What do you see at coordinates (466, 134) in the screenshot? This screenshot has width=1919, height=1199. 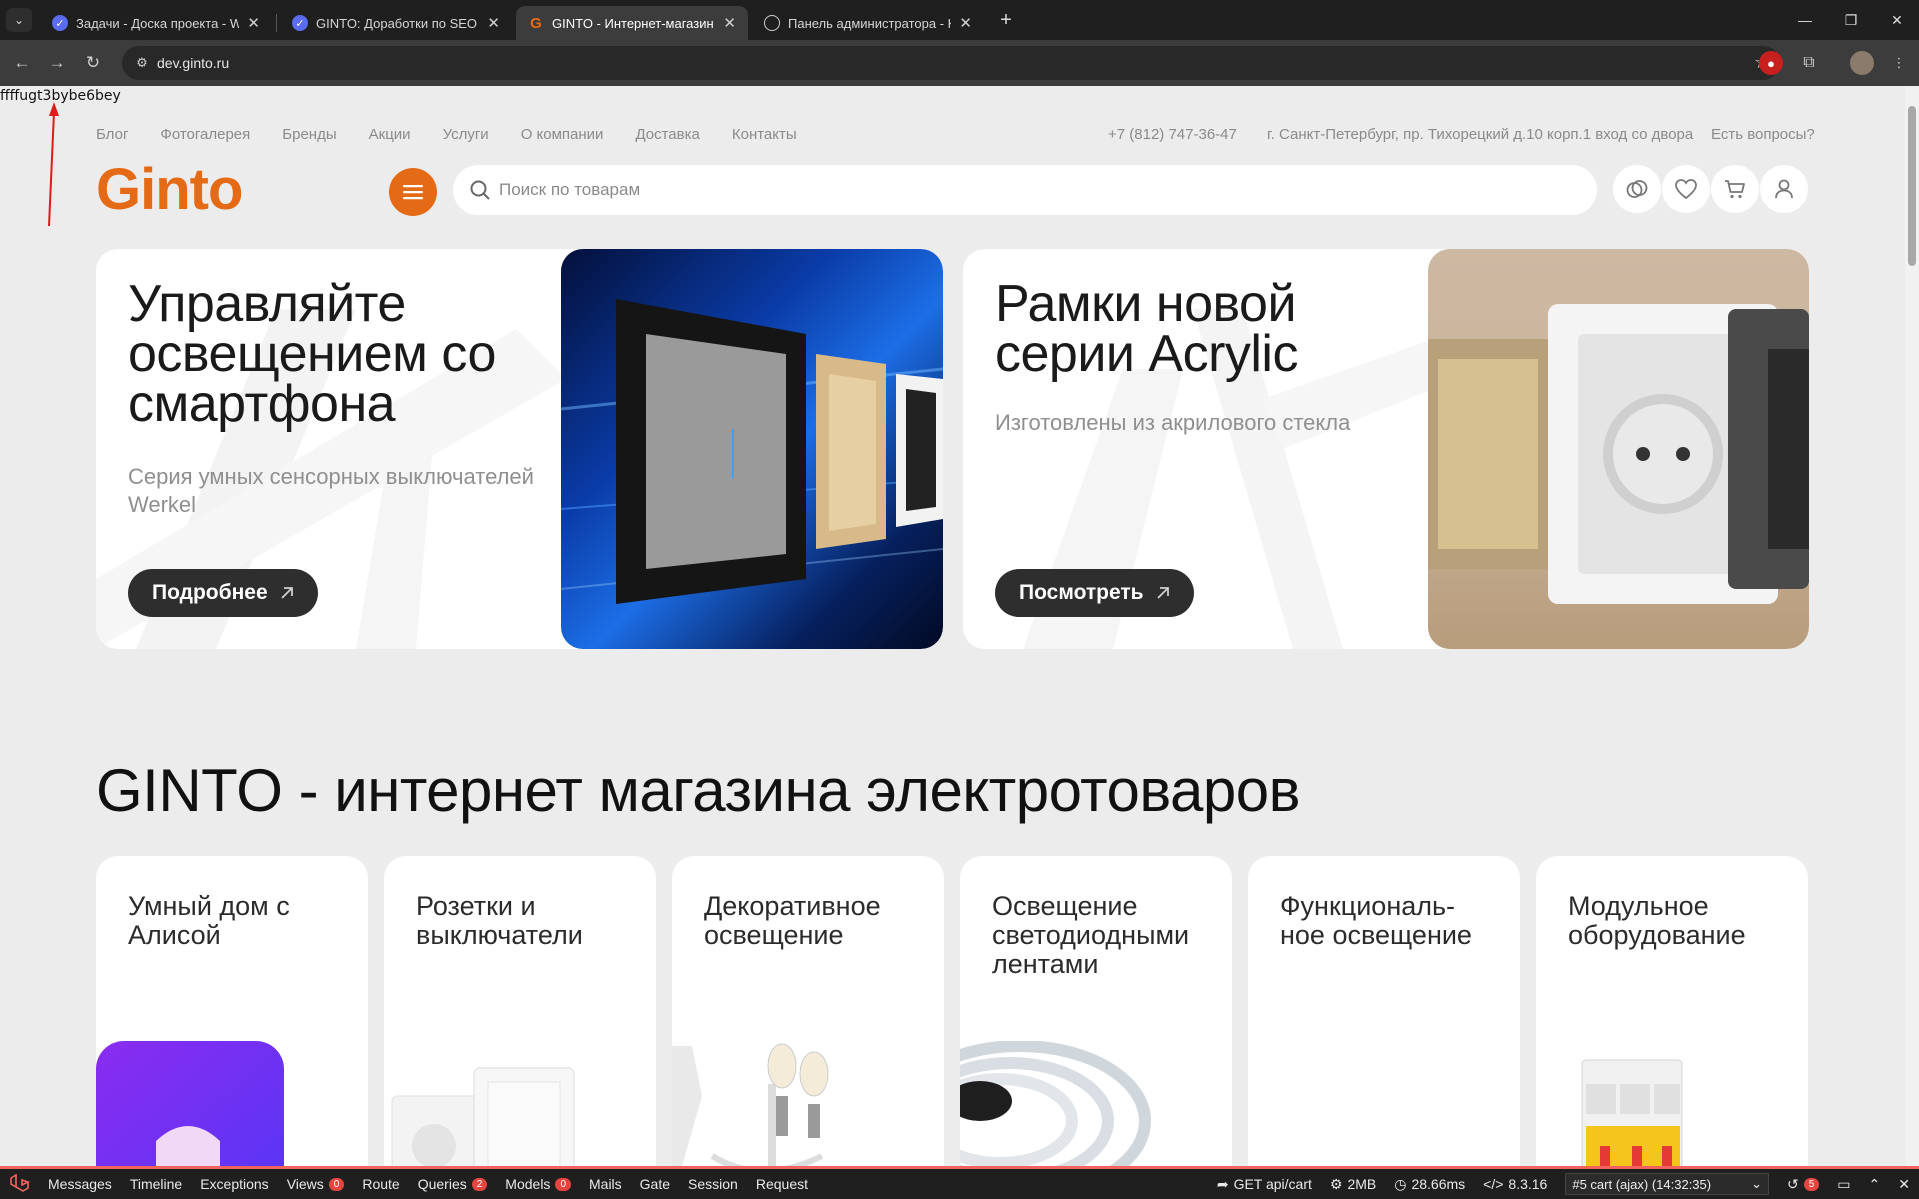 I see `nav-link-services: Услуги` at bounding box center [466, 134].